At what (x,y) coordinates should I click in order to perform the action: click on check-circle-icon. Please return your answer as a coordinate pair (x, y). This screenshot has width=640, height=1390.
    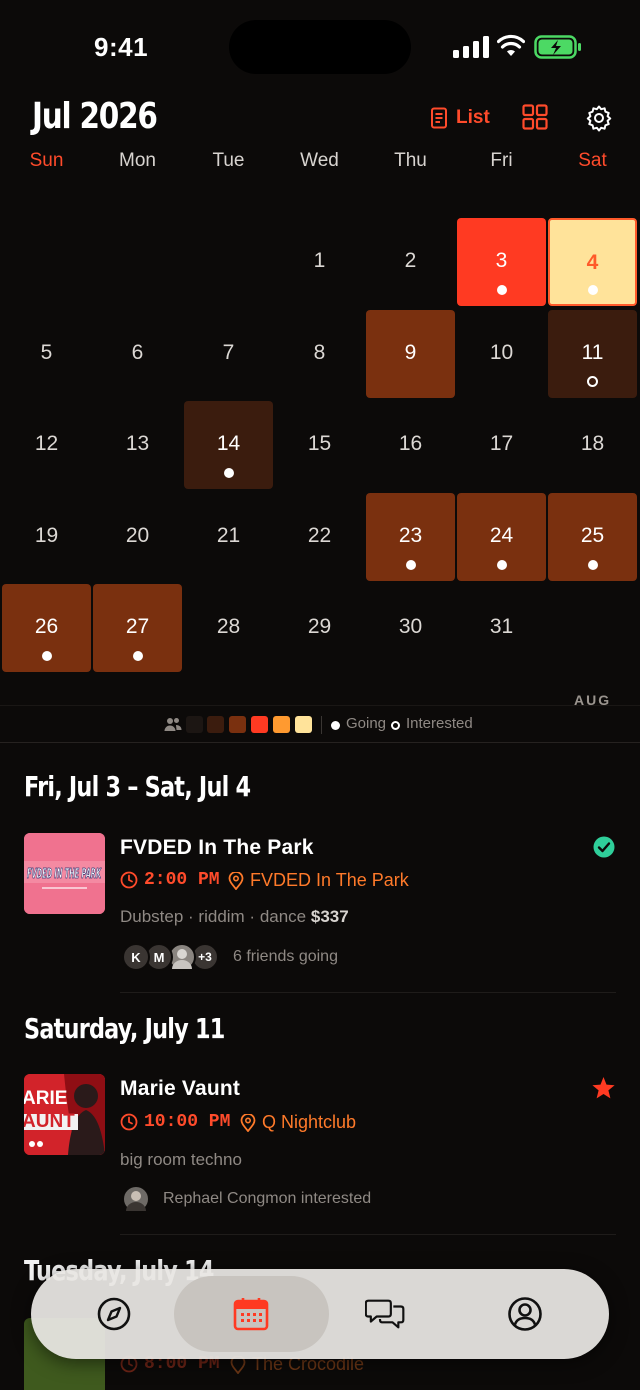
    Looking at the image, I should click on (604, 847).